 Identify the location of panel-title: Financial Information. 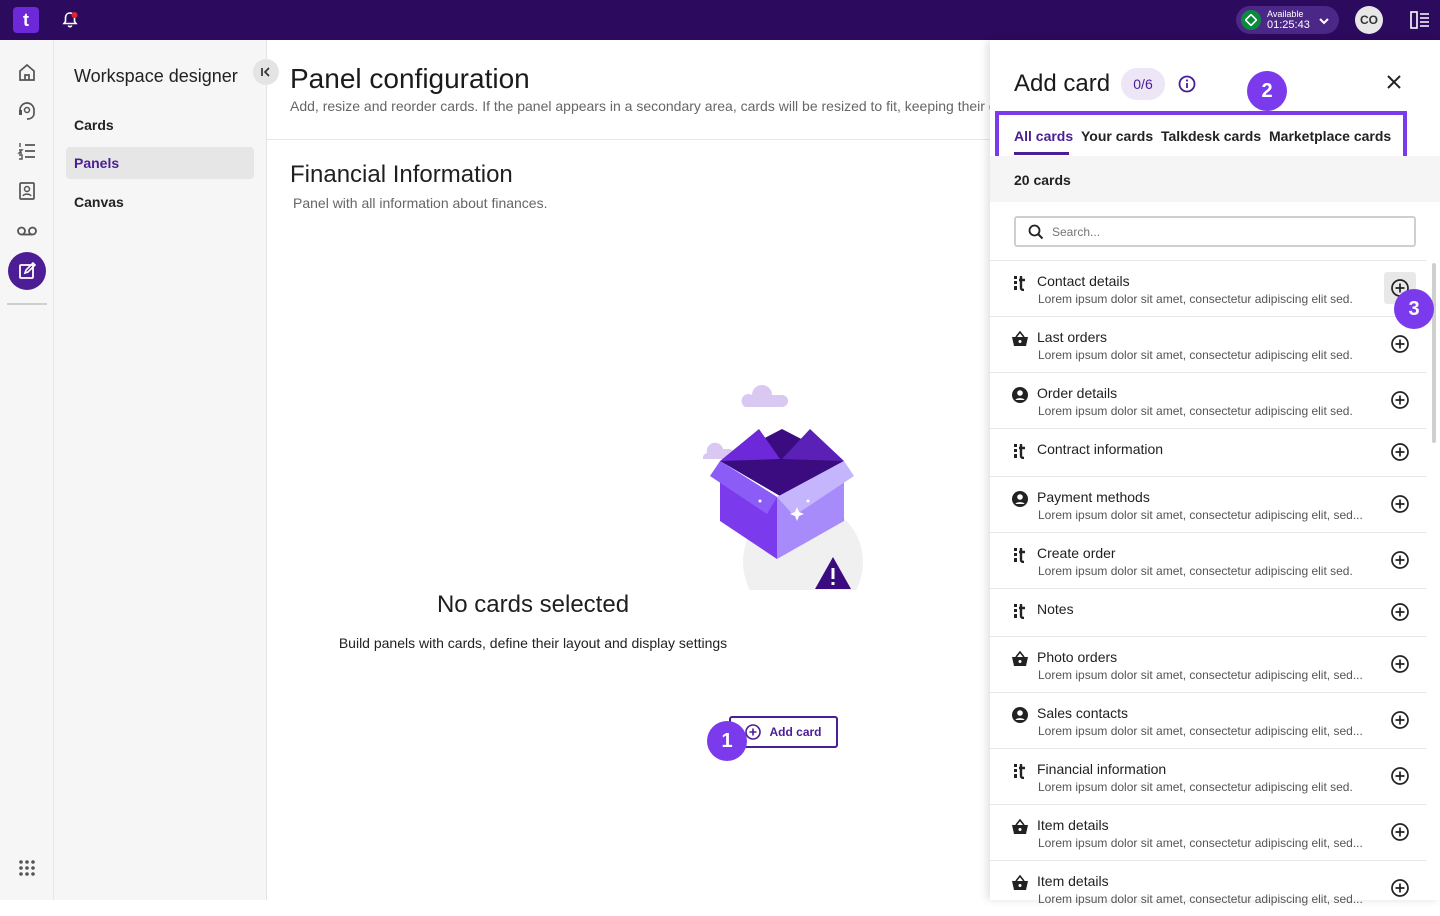
(401, 174).